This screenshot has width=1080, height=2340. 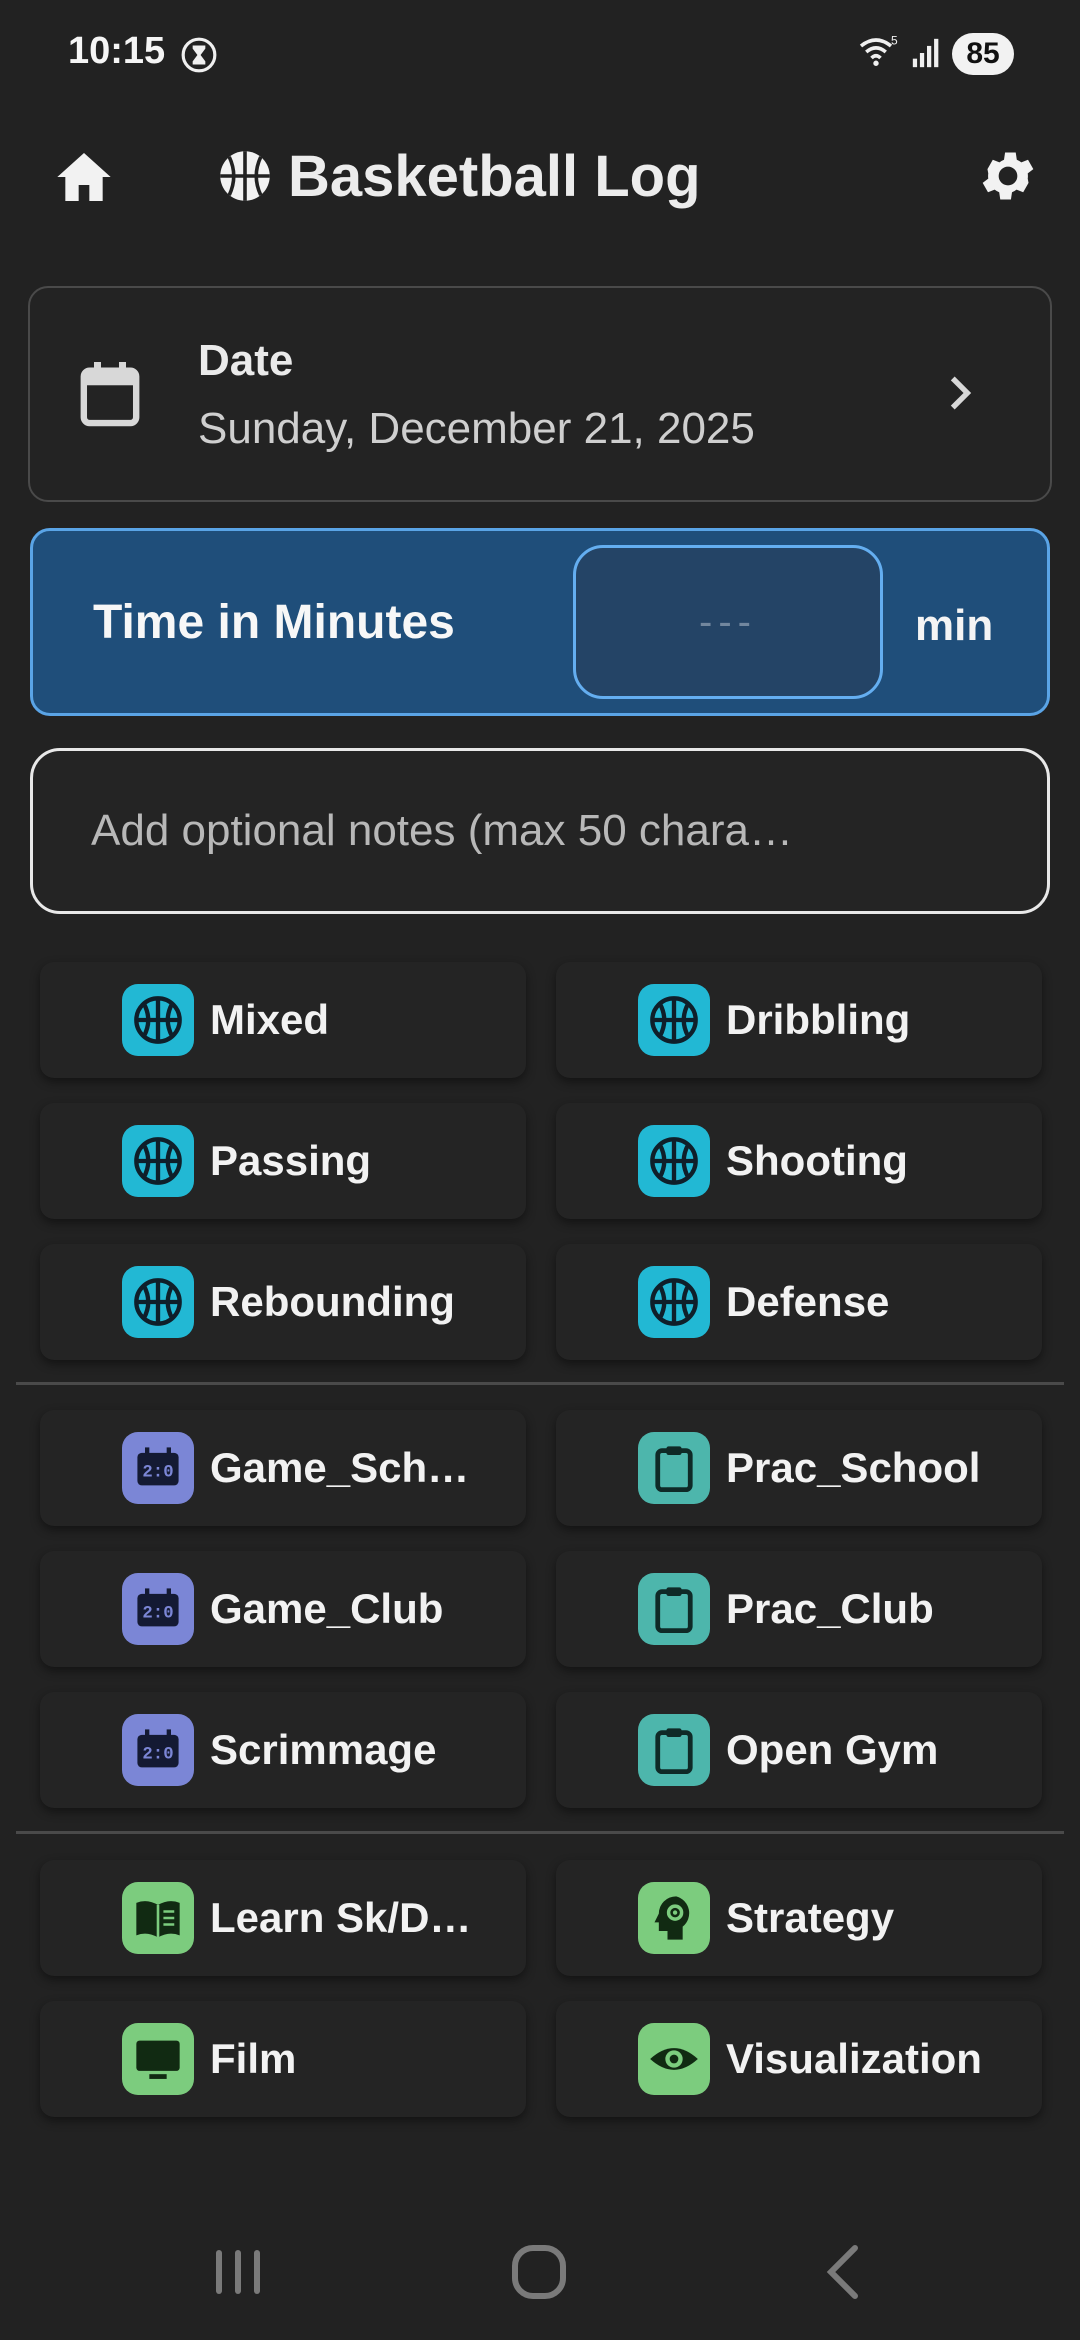 I want to click on monitor-icon, so click(x=158, y=2059).